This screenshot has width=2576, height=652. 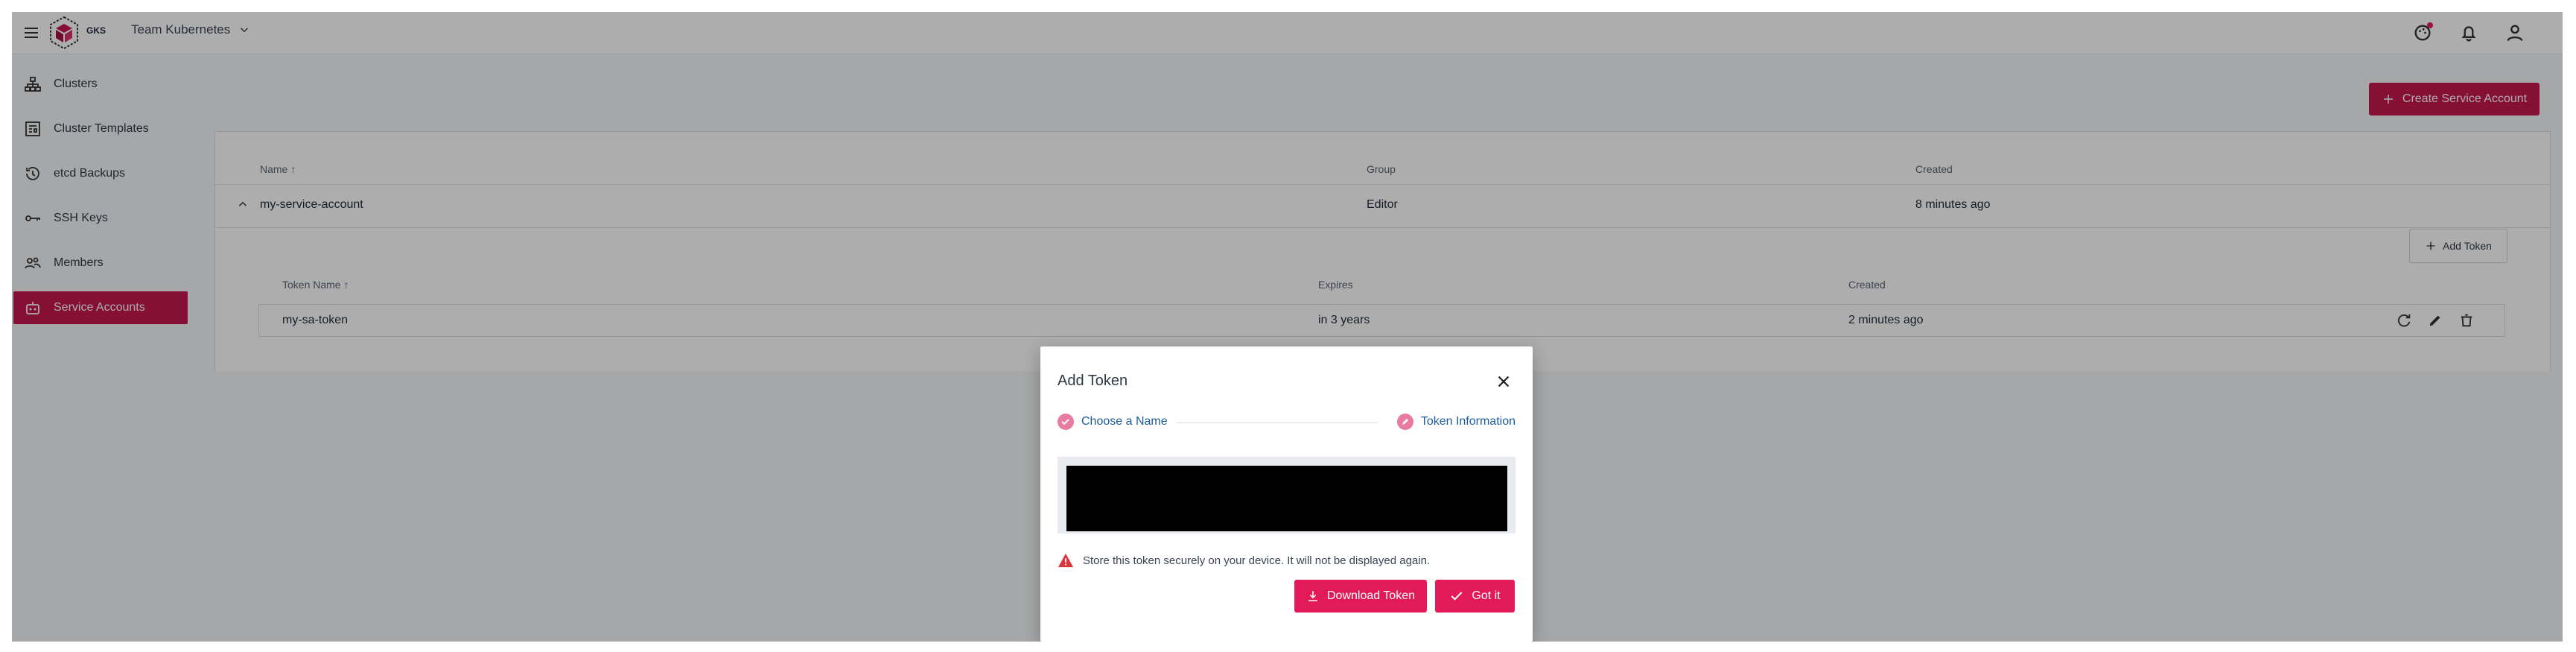 What do you see at coordinates (1404, 422) in the screenshot?
I see `step-edit-icon` at bounding box center [1404, 422].